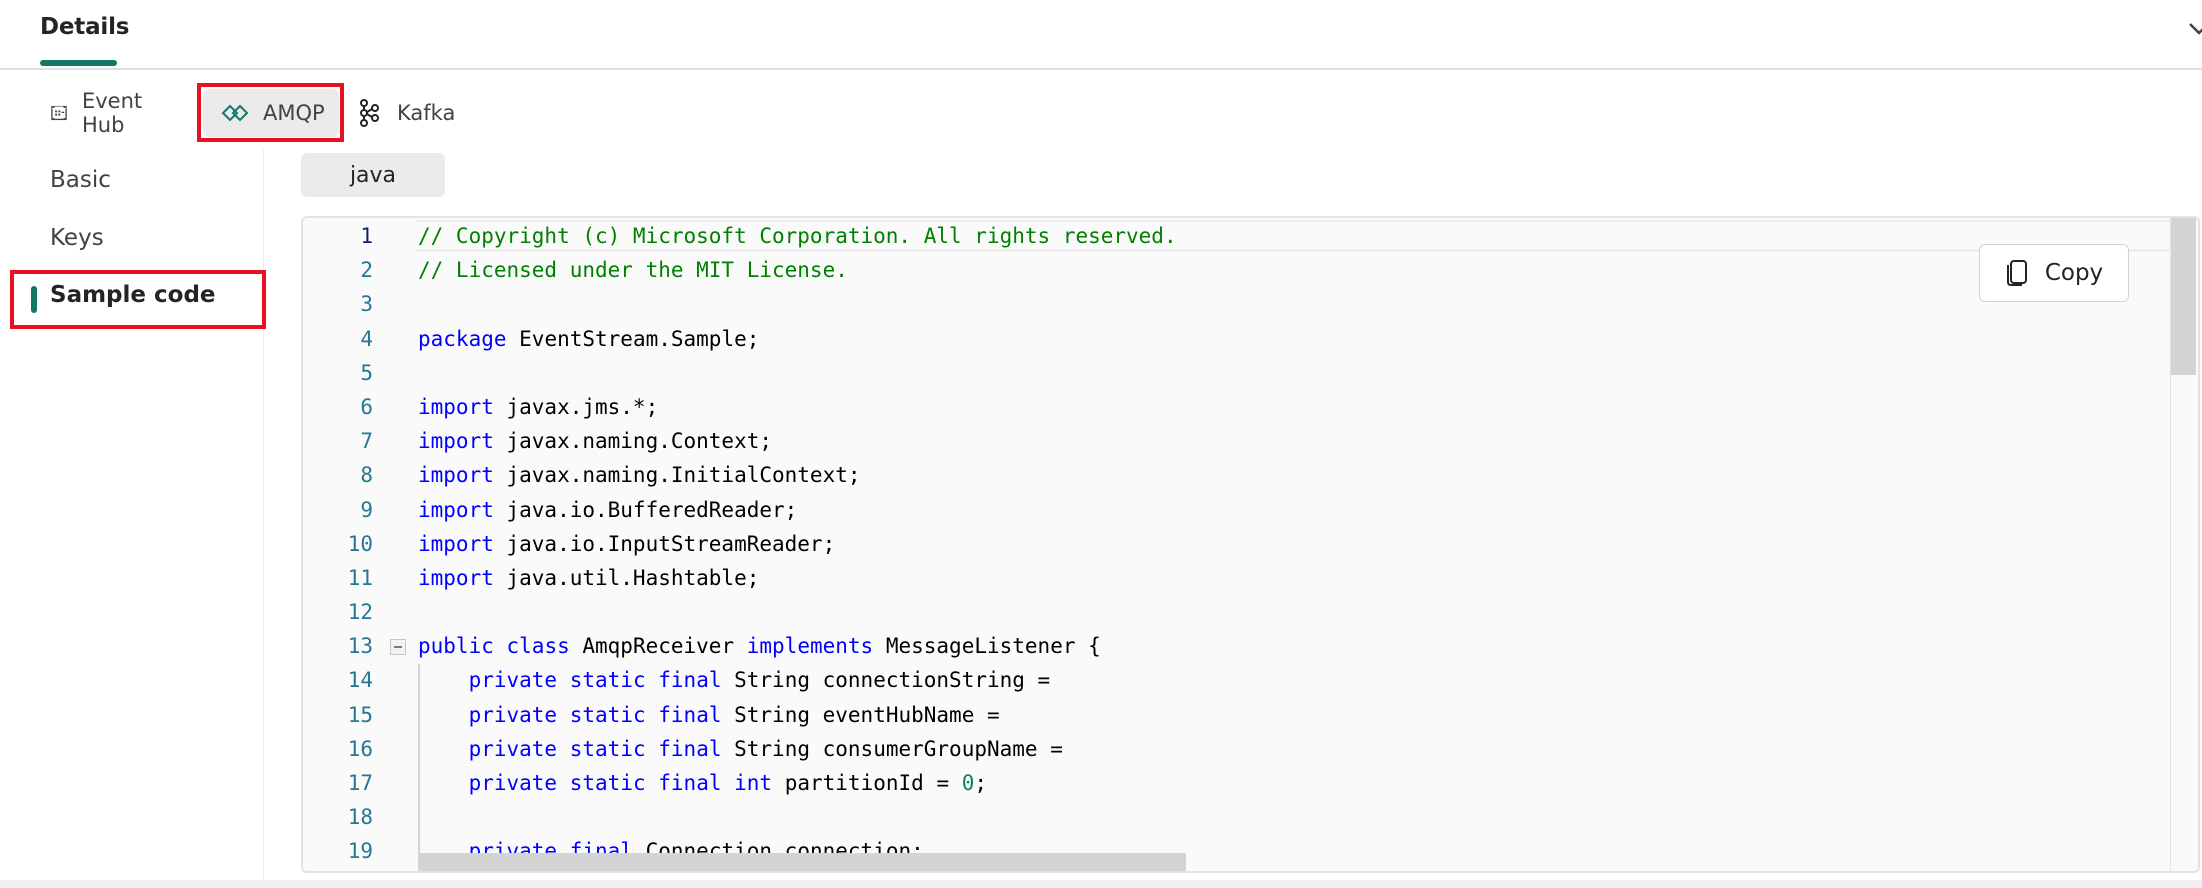 This screenshot has height=888, width=2202. Describe the element at coordinates (366, 441) in the screenshot. I see `line-number: 7` at that location.